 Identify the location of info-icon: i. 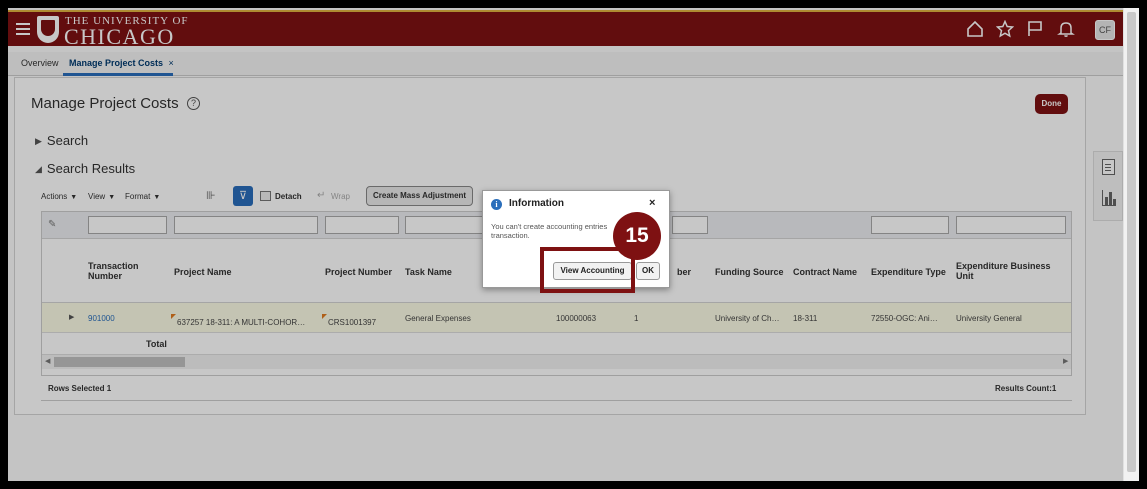
(496, 204).